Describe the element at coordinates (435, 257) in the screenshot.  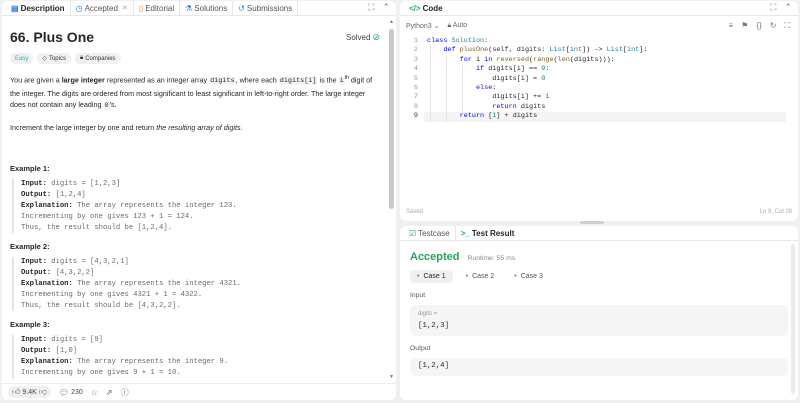
I see `verdict-label: Accepted` at that location.